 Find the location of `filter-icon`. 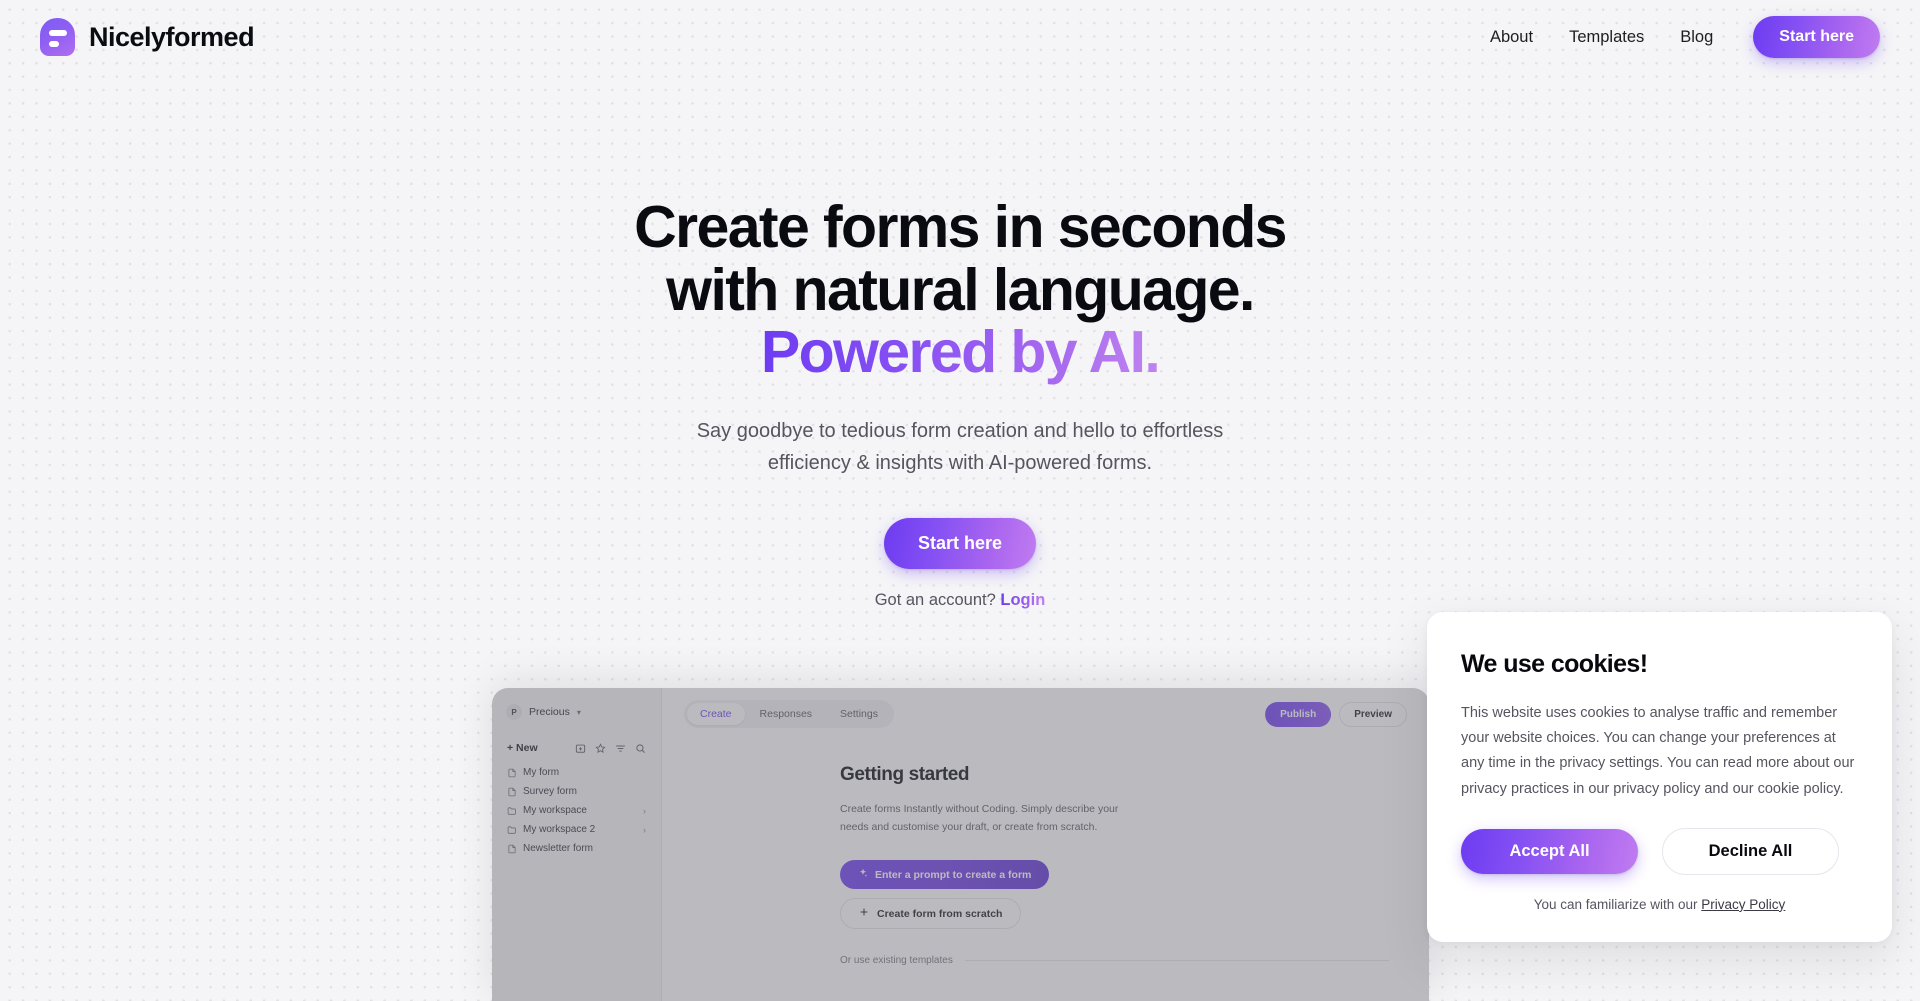

filter-icon is located at coordinates (620, 748).